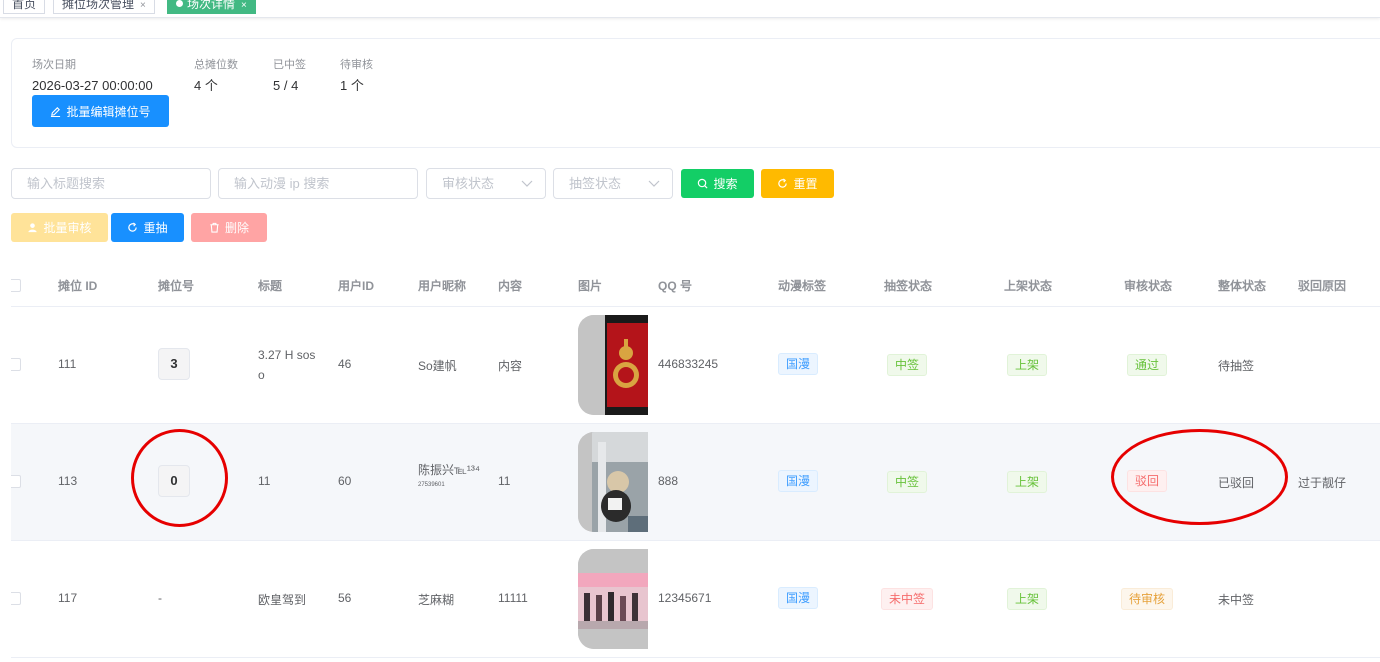  Describe the element at coordinates (16, 285) in the screenshot. I see `select-all-checkbox` at that location.